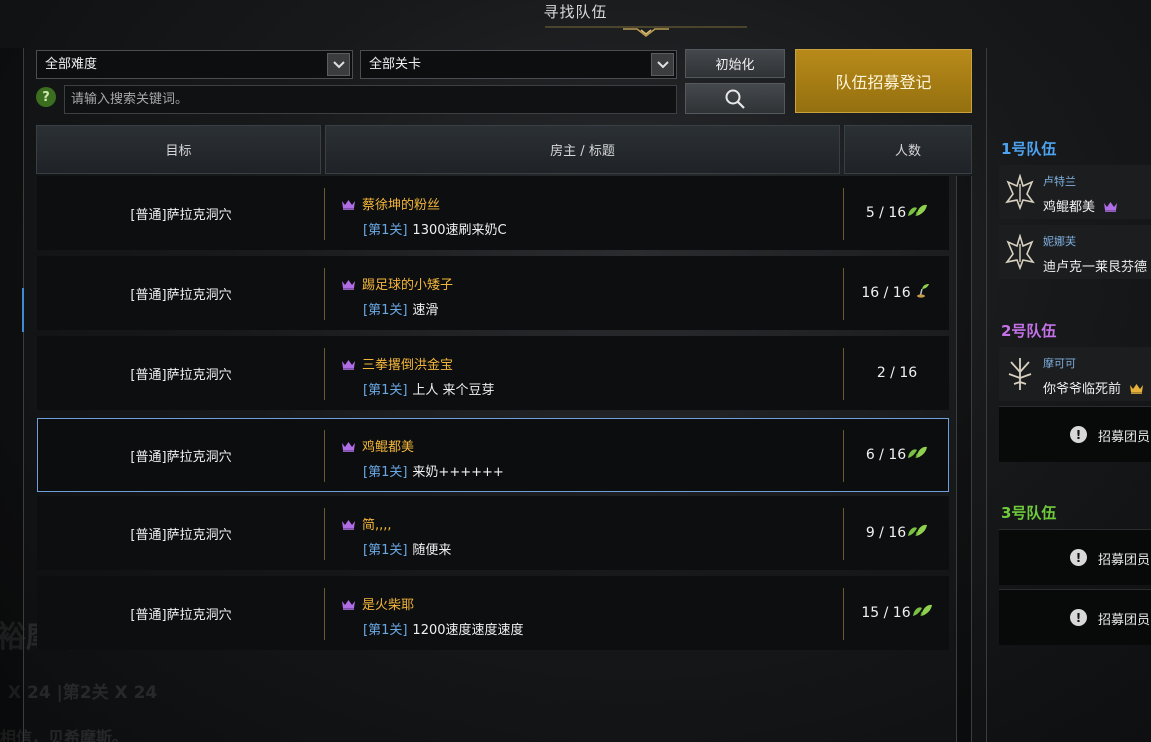 The height and width of the screenshot is (742, 1151). I want to click on row-member-count-text: 16 / 16, so click(886, 293).